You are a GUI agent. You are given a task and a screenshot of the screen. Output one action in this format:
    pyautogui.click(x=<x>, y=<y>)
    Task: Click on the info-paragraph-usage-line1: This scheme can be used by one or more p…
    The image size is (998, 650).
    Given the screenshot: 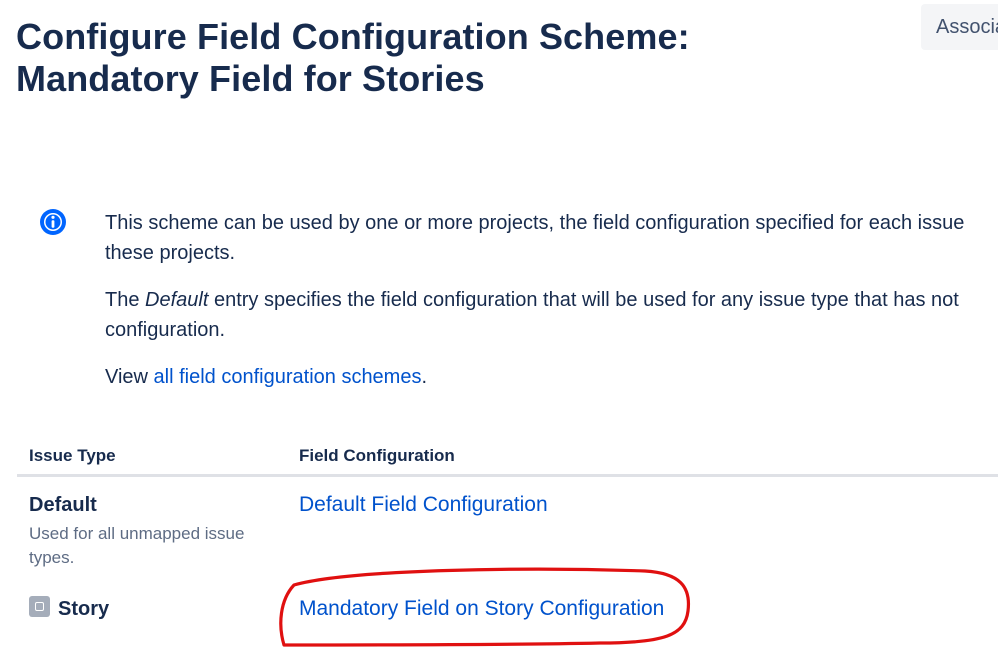 What is the action you would take?
    pyautogui.click(x=535, y=223)
    